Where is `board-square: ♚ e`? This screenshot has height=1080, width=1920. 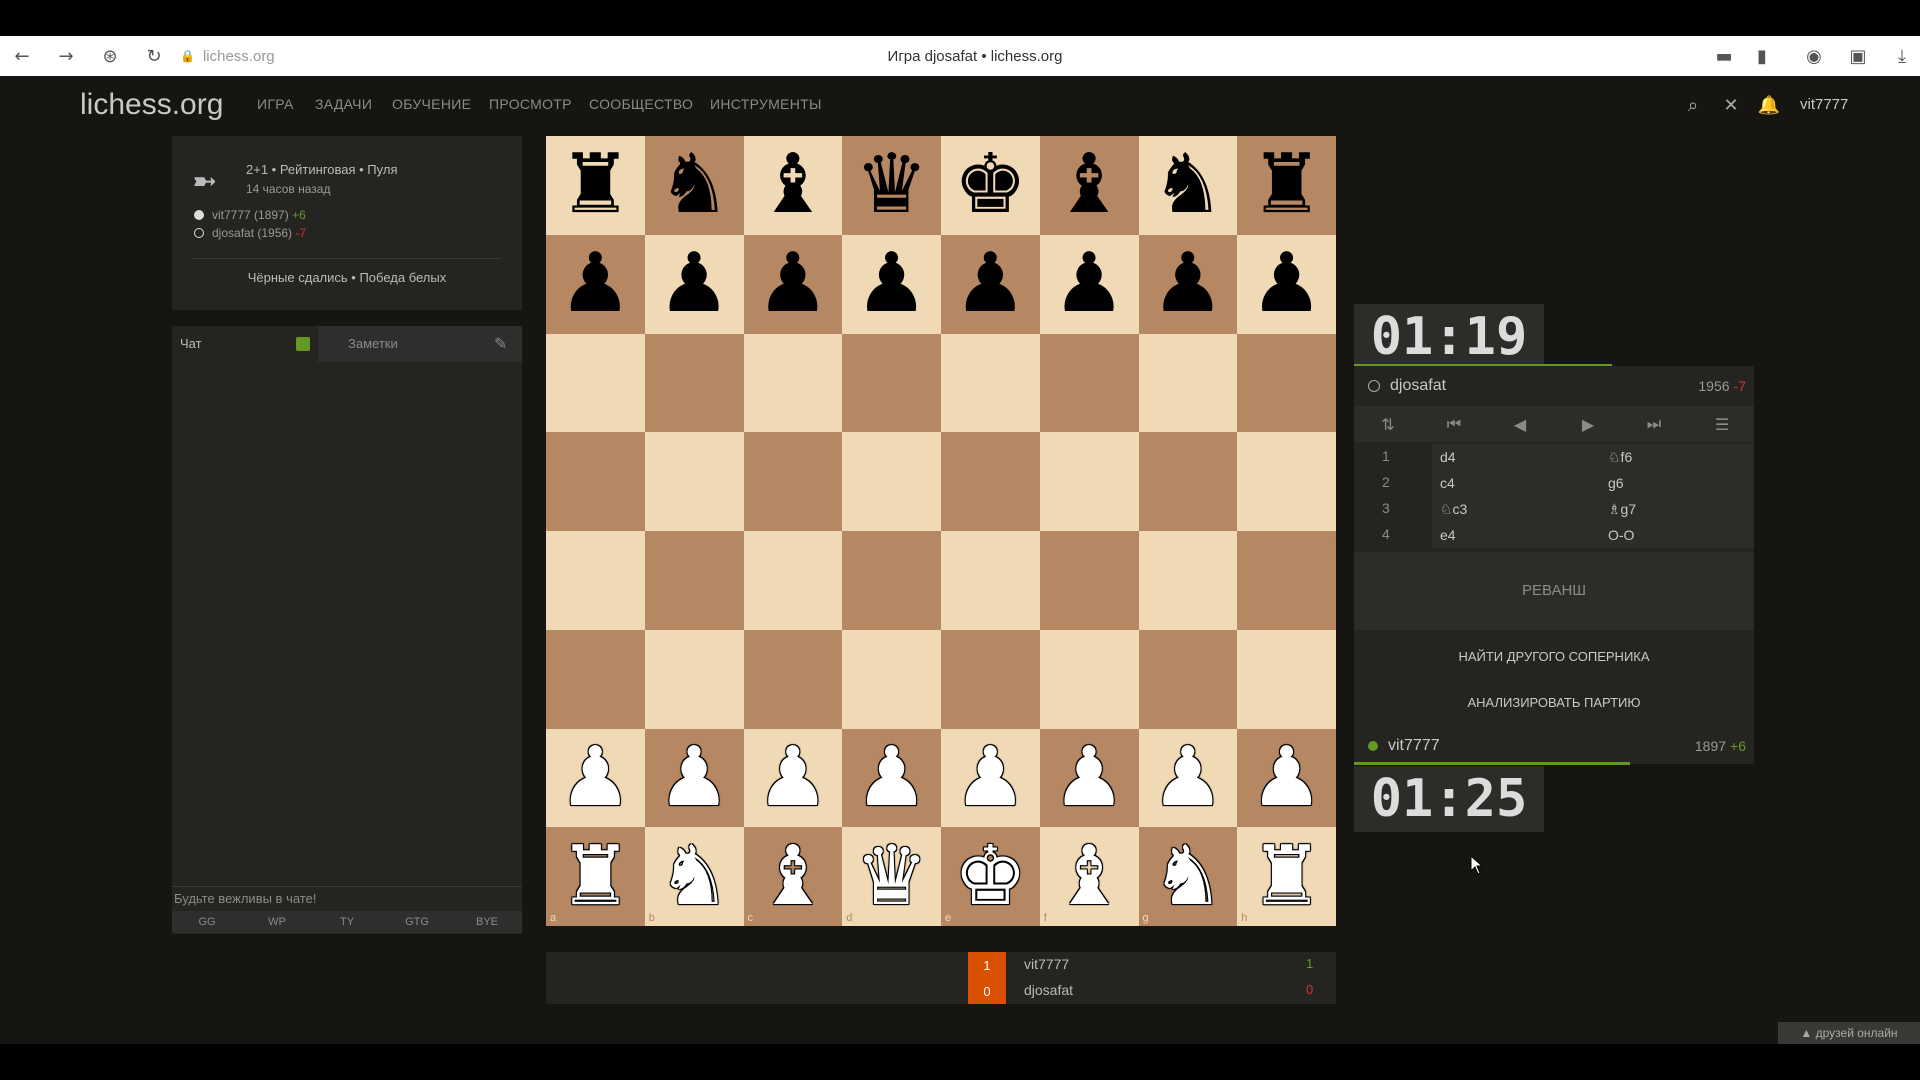
board-square: ♚ e is located at coordinates (990, 876).